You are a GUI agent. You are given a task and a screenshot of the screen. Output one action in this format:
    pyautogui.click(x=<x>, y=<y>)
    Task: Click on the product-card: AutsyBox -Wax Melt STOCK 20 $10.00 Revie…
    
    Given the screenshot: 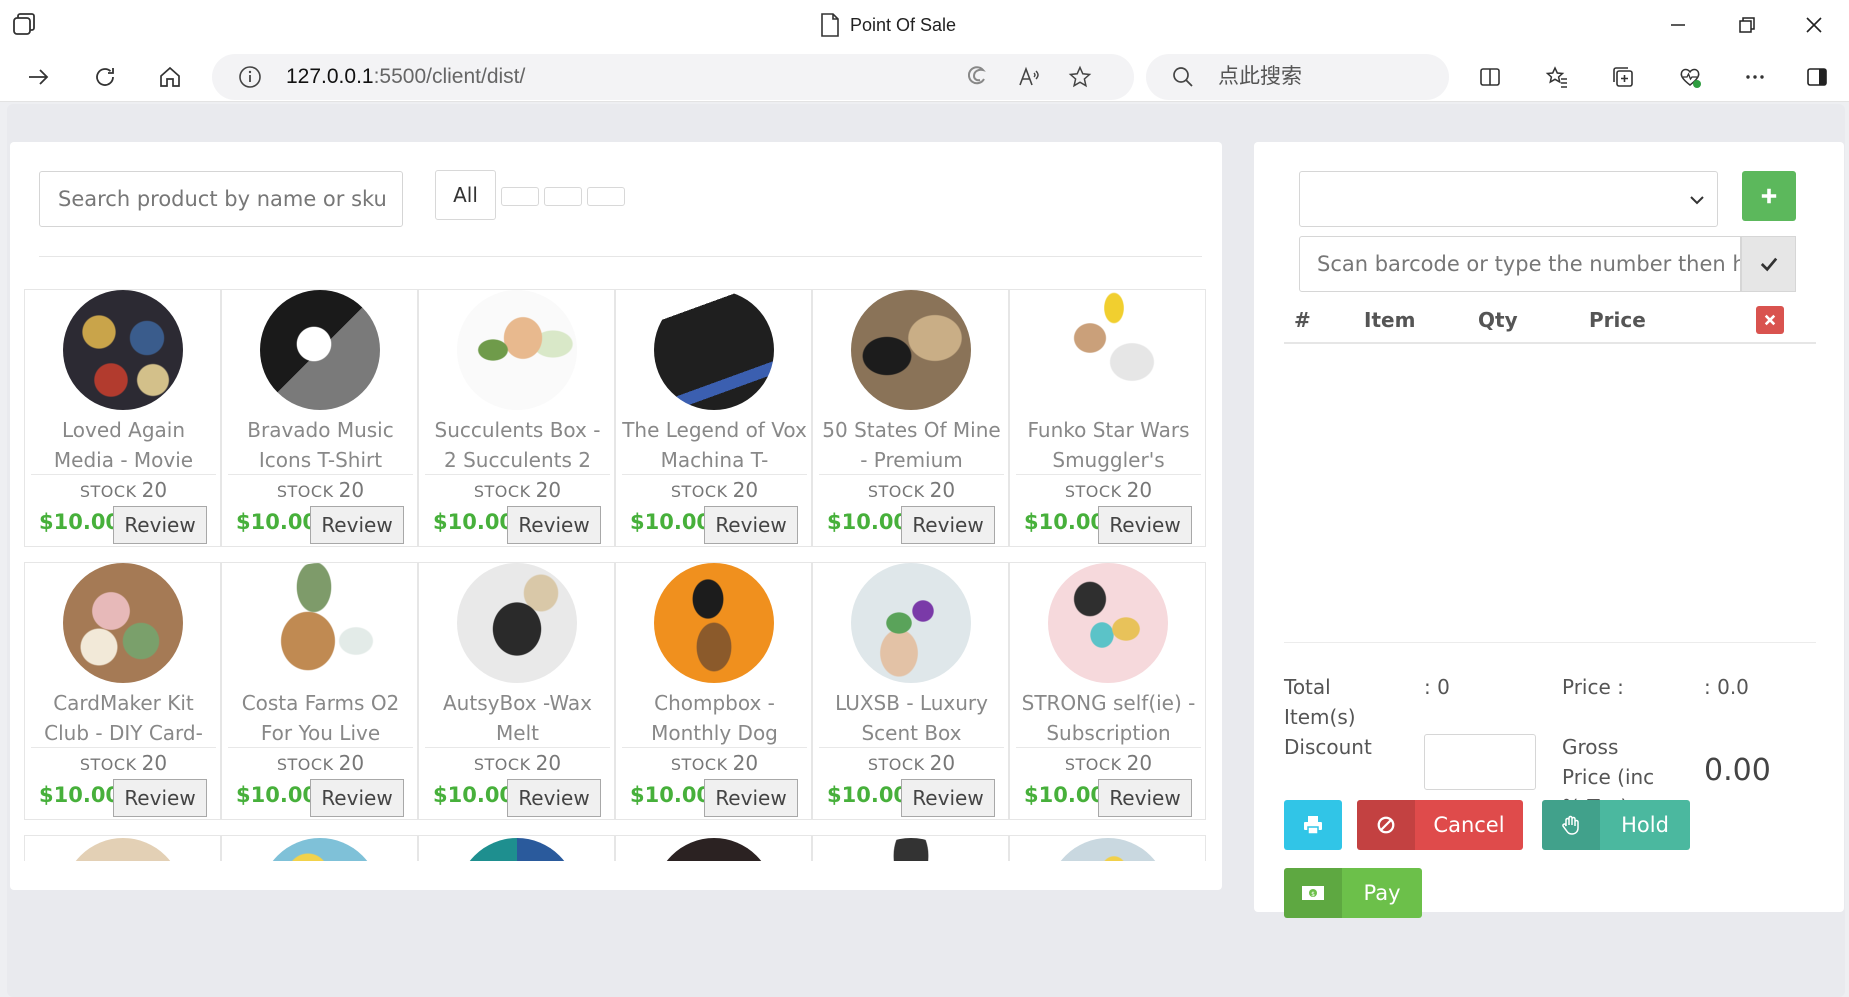 What is the action you would take?
    pyautogui.click(x=516, y=691)
    